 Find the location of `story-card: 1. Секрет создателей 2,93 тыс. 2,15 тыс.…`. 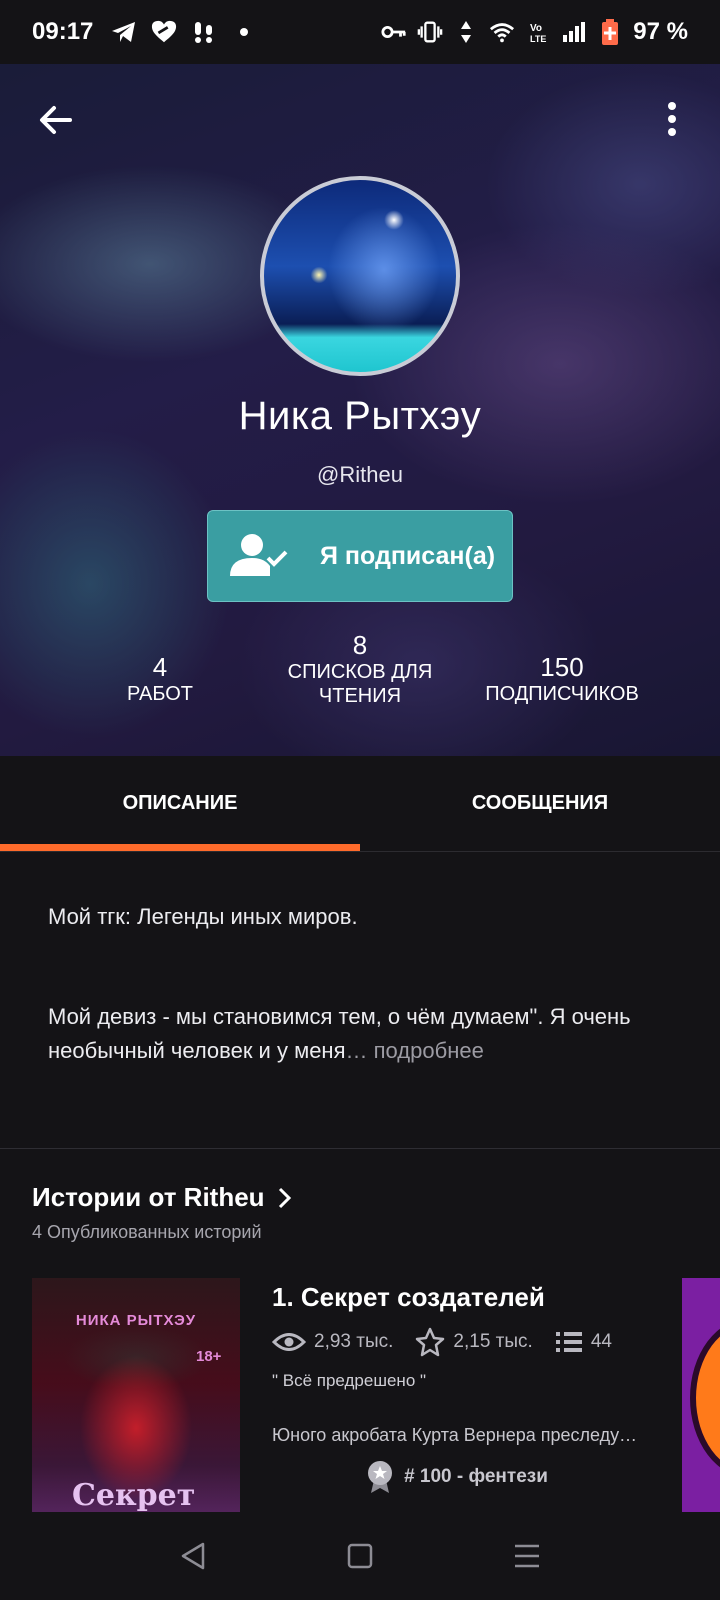

story-card: 1. Секрет создателей 2,93 тыс. 2,15 тыс.… is located at coordinates (462, 1388).